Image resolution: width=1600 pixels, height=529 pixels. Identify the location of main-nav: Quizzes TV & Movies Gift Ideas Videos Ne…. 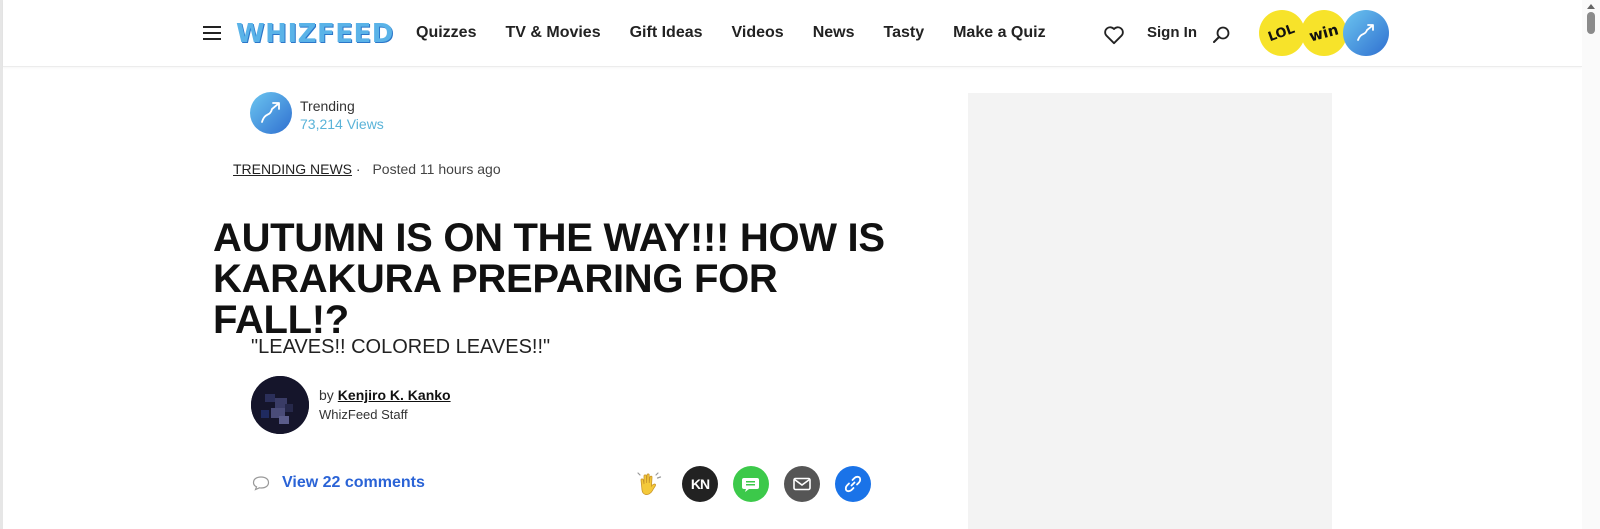
(745, 33).